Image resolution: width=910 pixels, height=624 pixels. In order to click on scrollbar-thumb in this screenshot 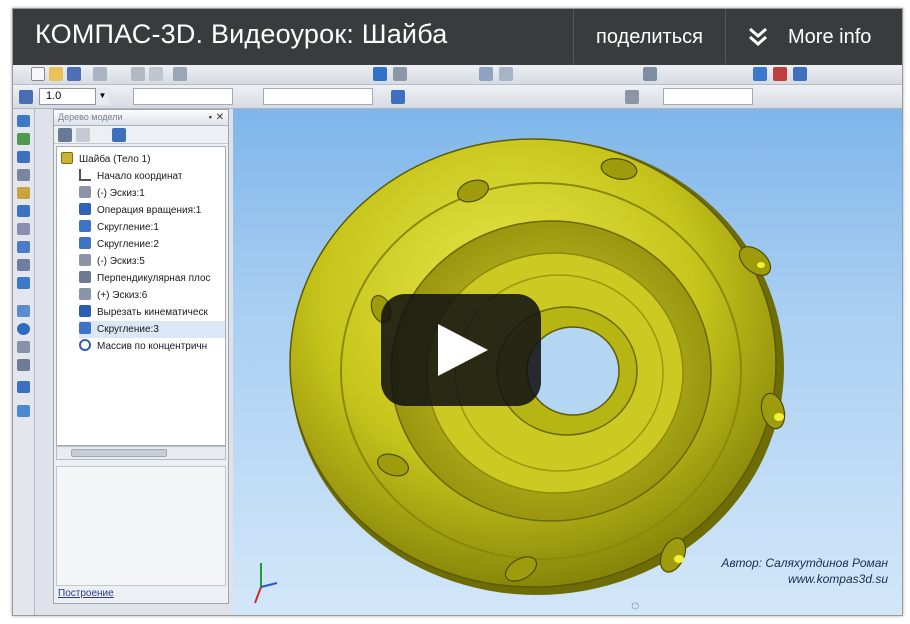, I will do `click(119, 453)`.